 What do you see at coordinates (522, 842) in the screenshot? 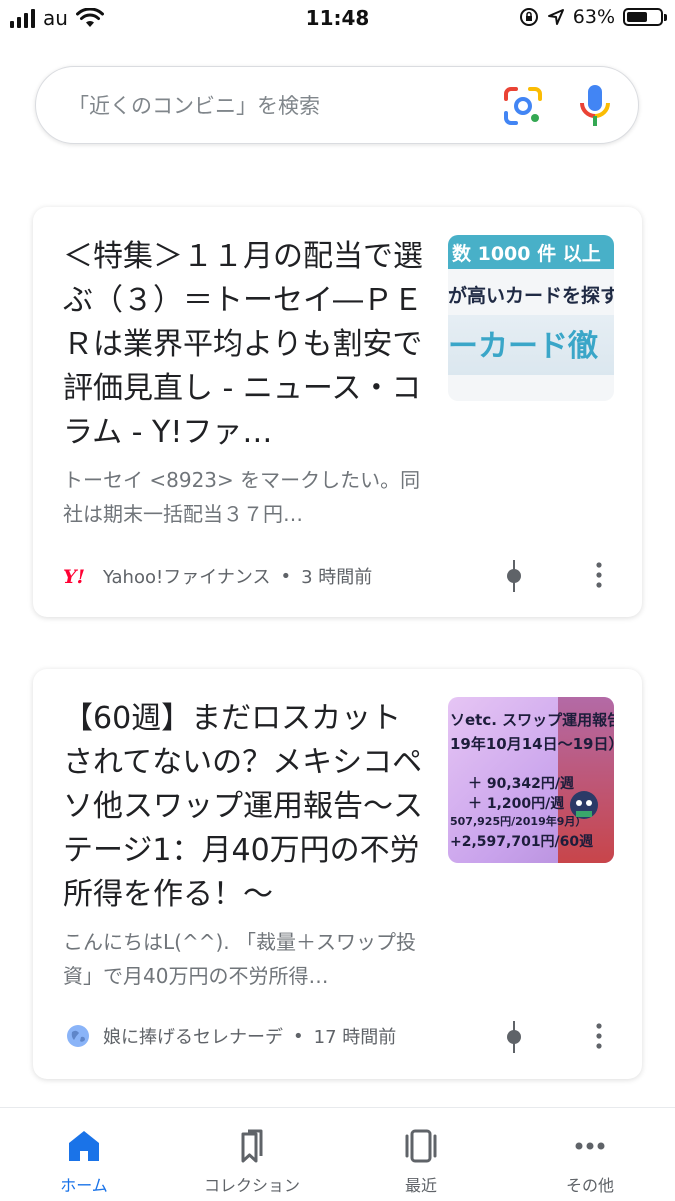
I see `thumbnail-text: +2,597,701円/60週` at bounding box center [522, 842].